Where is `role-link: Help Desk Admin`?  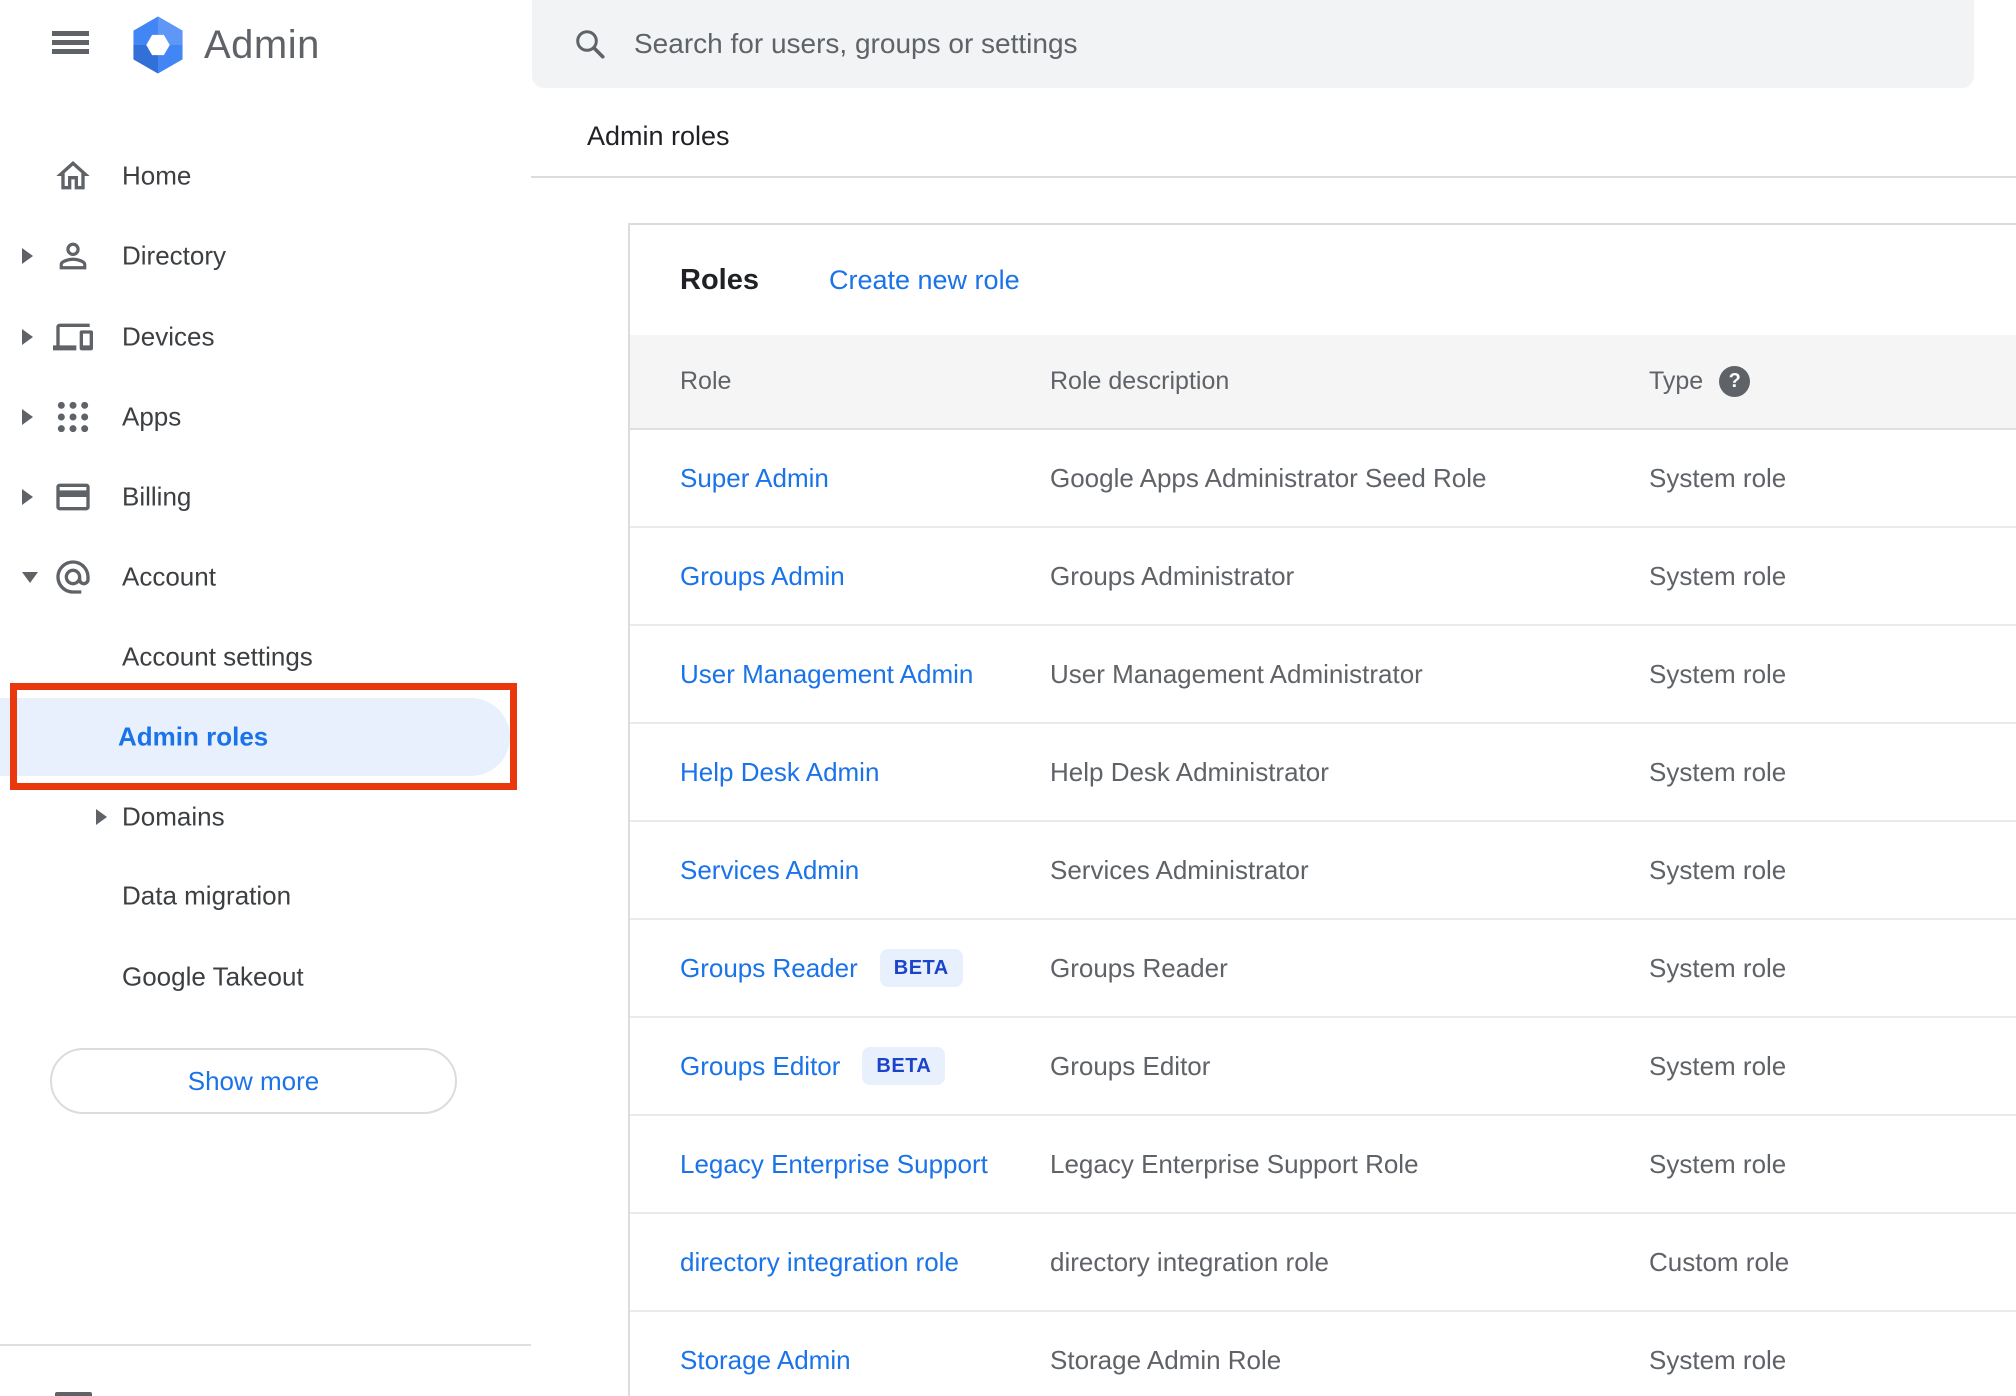 role-link: Help Desk Admin is located at coordinates (779, 772).